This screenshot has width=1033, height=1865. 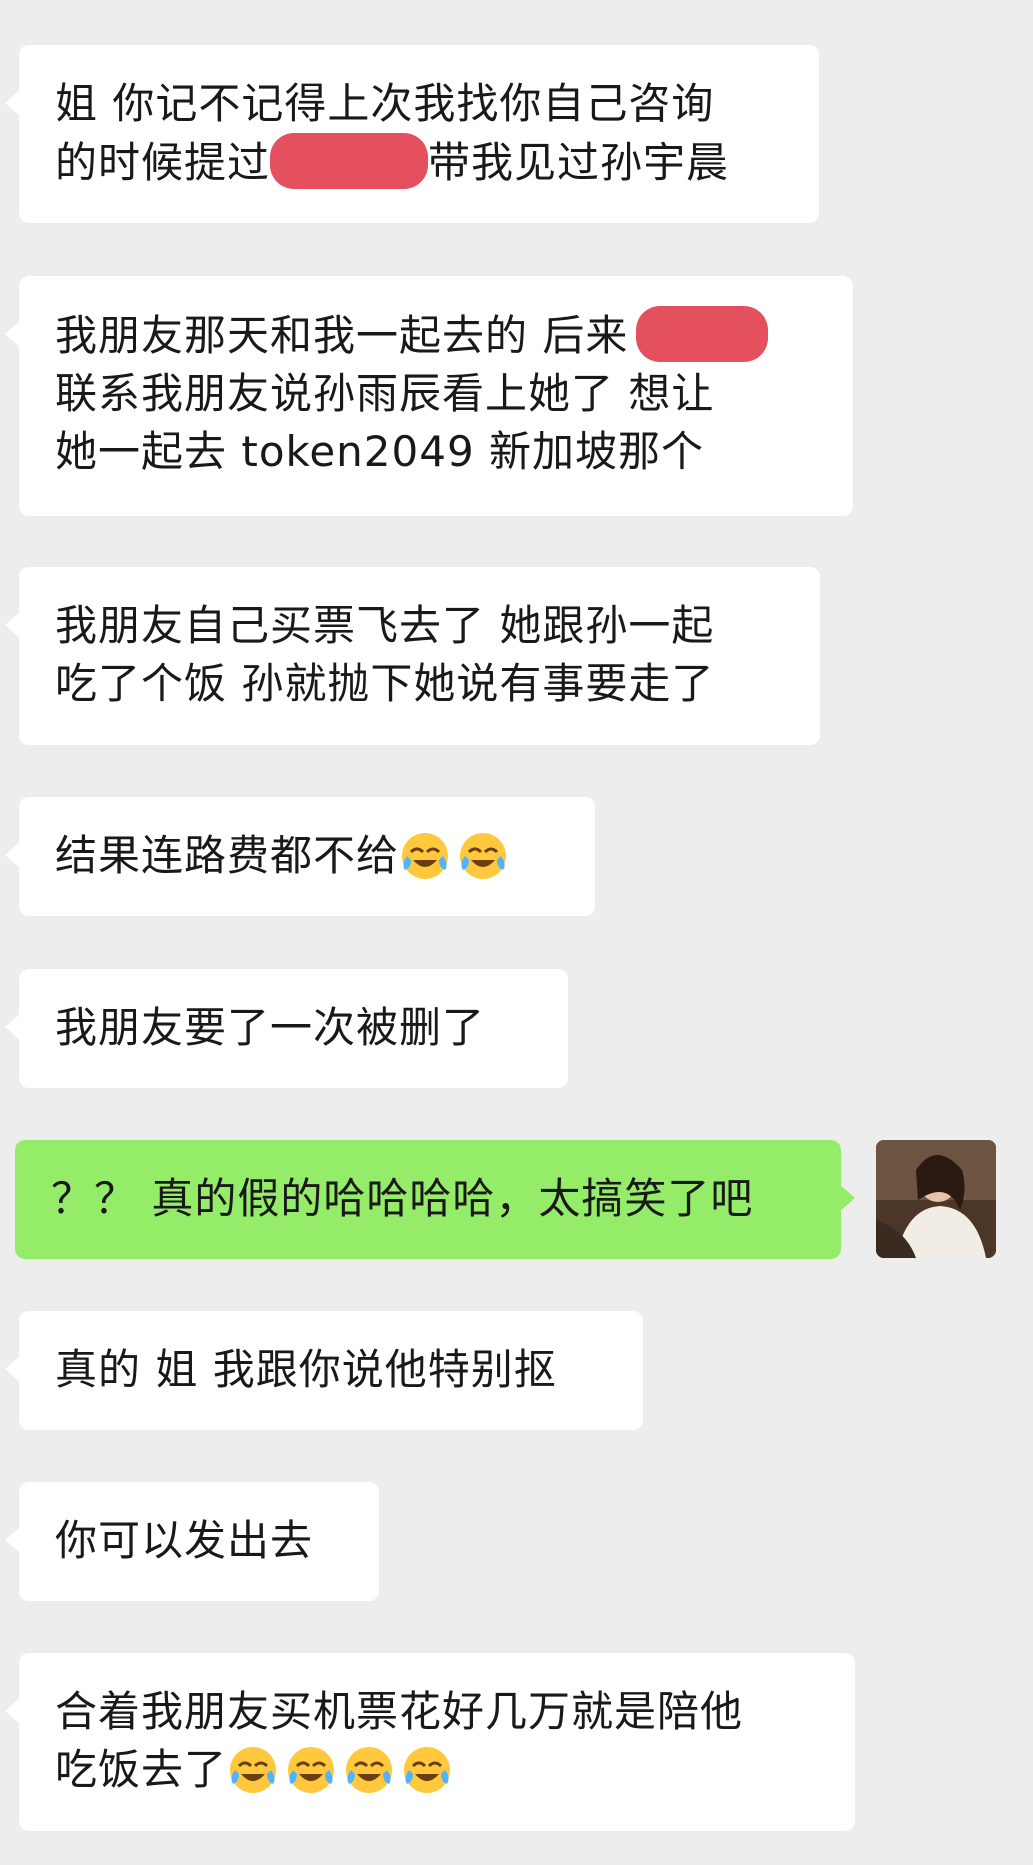 What do you see at coordinates (306, 1369) in the screenshot?
I see `message-text: 真的 姐 我跟你说他特别抠` at bounding box center [306, 1369].